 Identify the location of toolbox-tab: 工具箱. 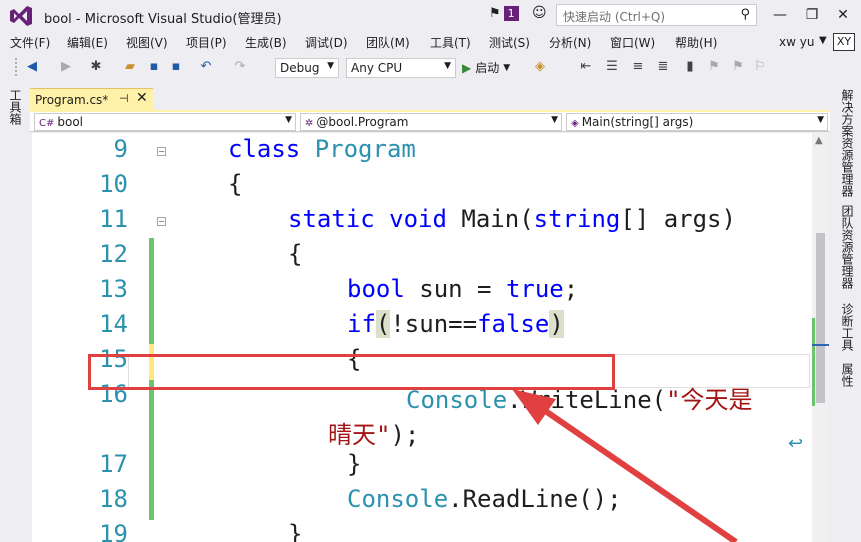
(15, 107).